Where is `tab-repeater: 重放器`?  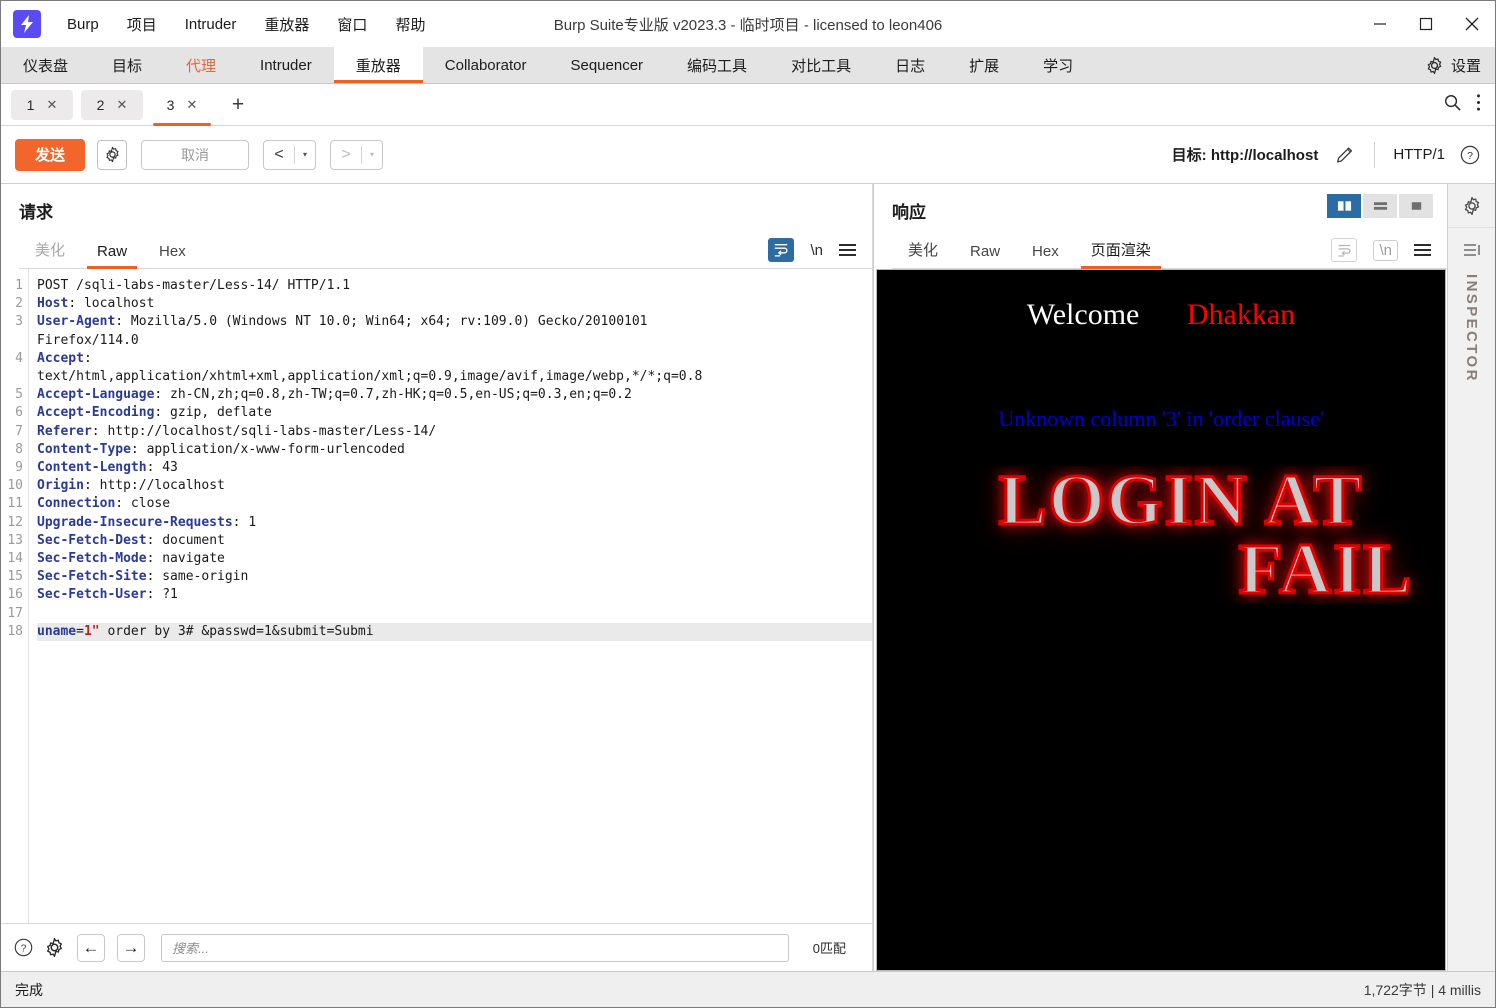 tab-repeater: 重放器 is located at coordinates (378, 65).